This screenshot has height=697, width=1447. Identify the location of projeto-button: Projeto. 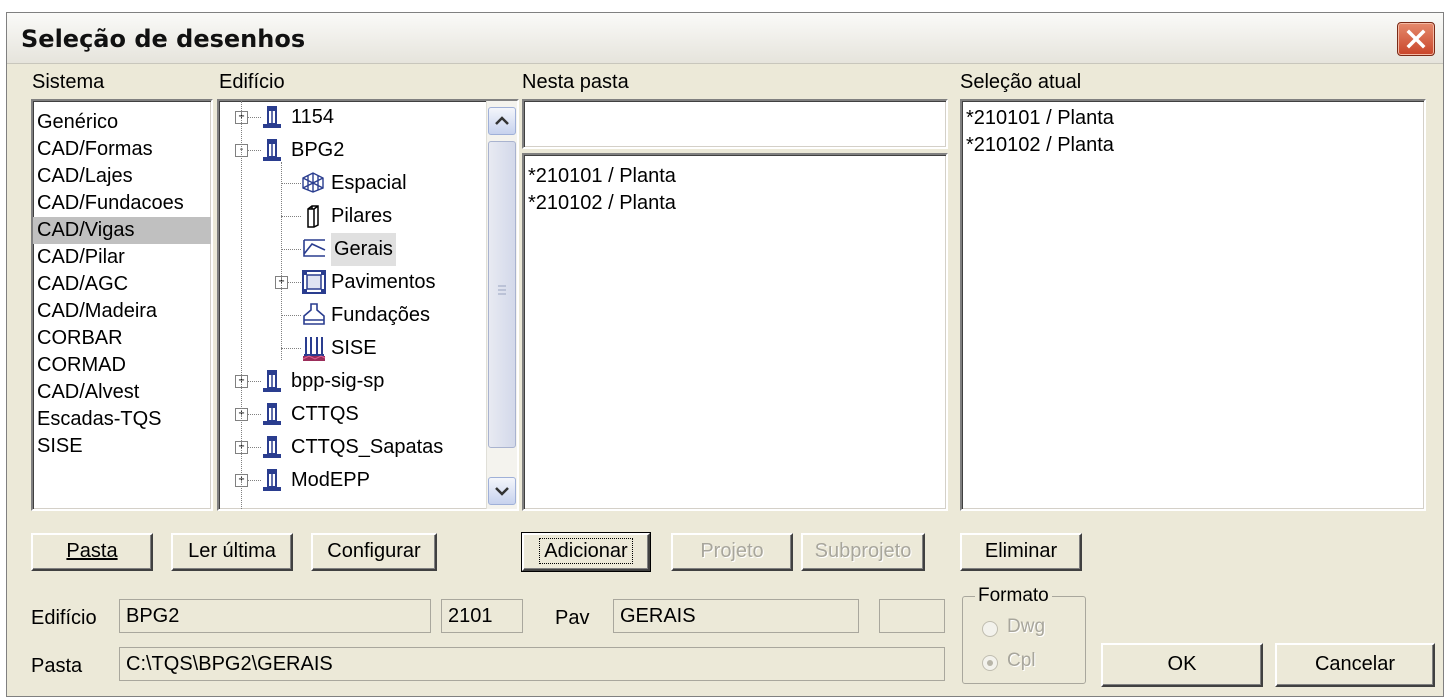
(732, 552).